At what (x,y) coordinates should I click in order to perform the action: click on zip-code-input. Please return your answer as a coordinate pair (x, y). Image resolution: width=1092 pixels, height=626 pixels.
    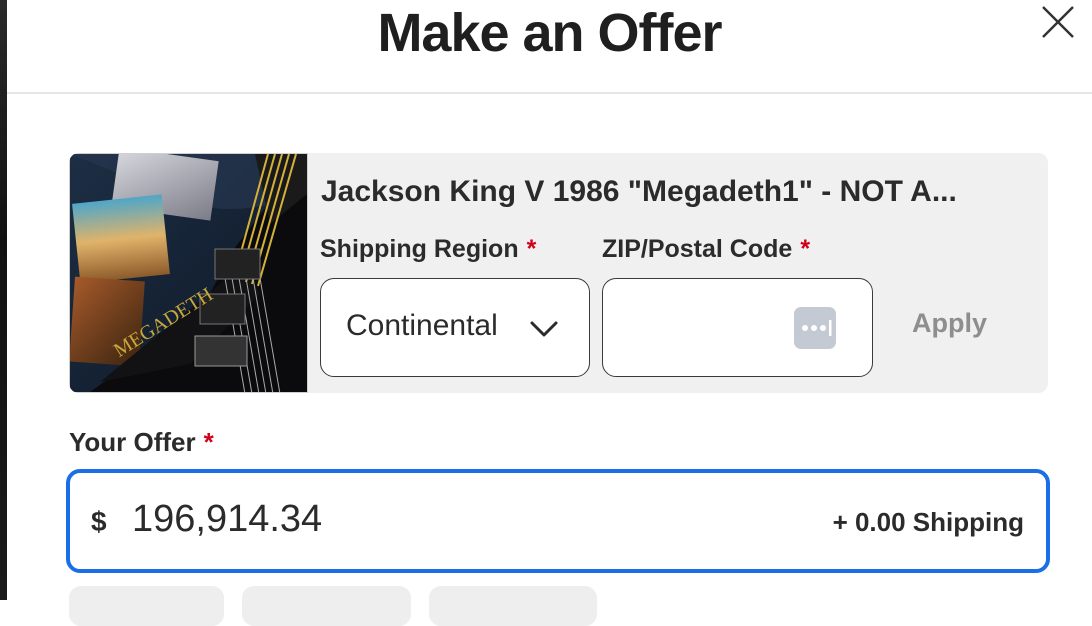
    Looking at the image, I should click on (737, 327).